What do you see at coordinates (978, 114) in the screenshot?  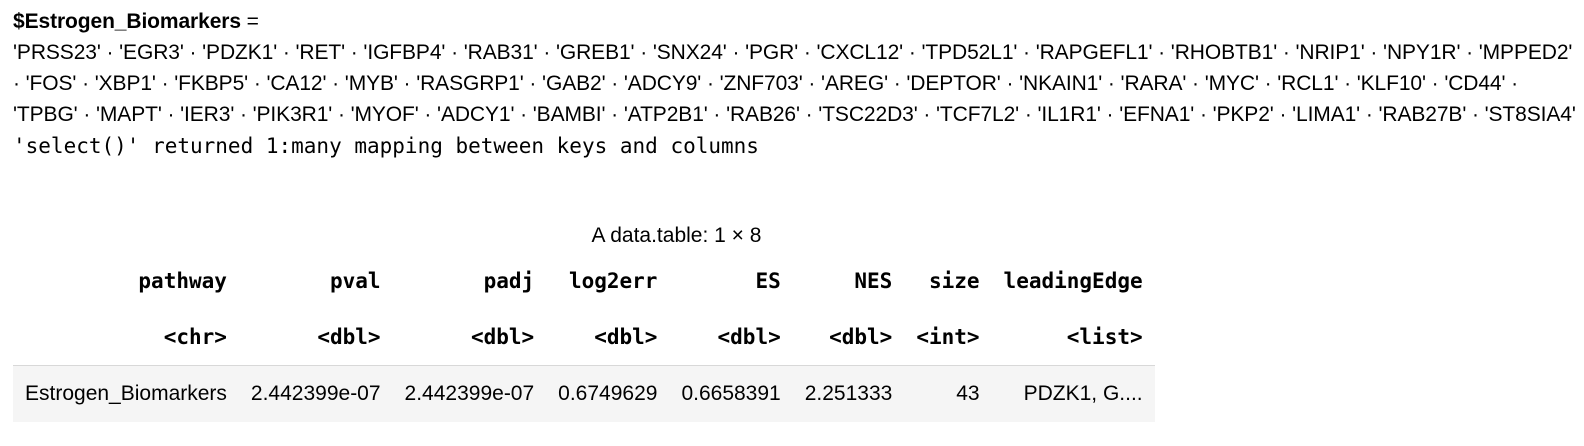 I see `gene-list-item: 'TCF7L2'` at bounding box center [978, 114].